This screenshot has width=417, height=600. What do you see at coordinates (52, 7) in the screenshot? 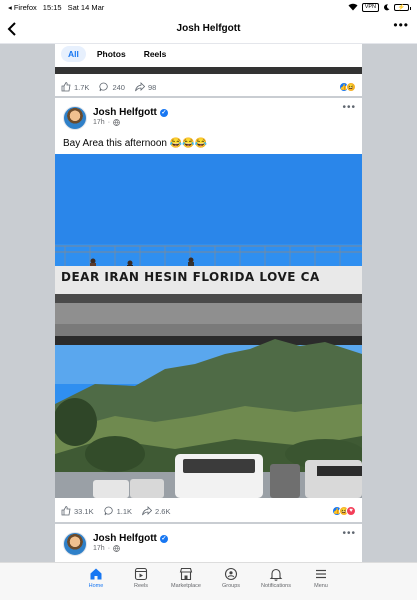
I see `clock: 15:15` at bounding box center [52, 7].